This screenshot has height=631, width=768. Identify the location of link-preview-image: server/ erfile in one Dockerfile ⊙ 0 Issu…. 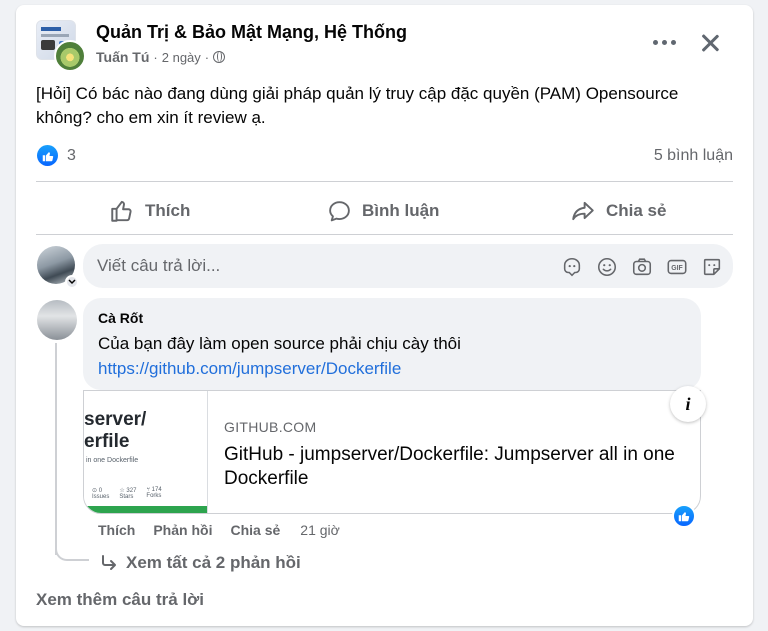
(146, 452).